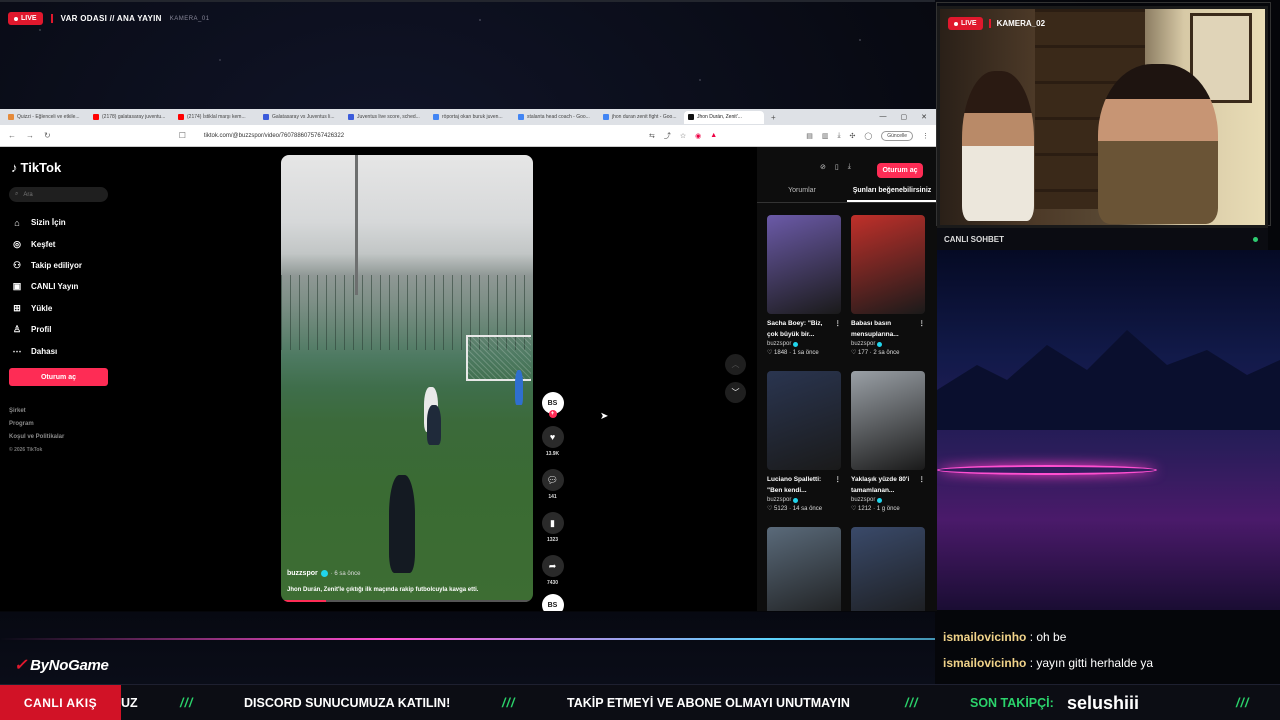 The width and height of the screenshot is (1280, 720). What do you see at coordinates (129, 703) in the screenshot?
I see `ticker-fragment: UZ` at bounding box center [129, 703].